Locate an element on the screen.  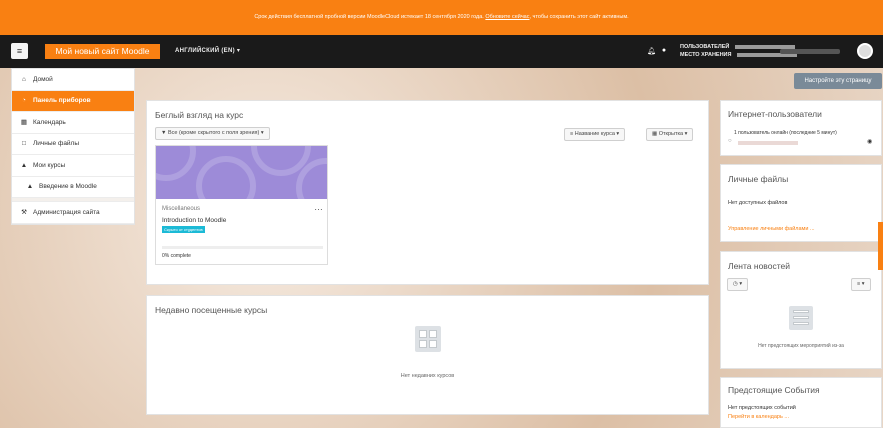
upcoming-events-title: Предстоящие События is located at coordinates (774, 390).